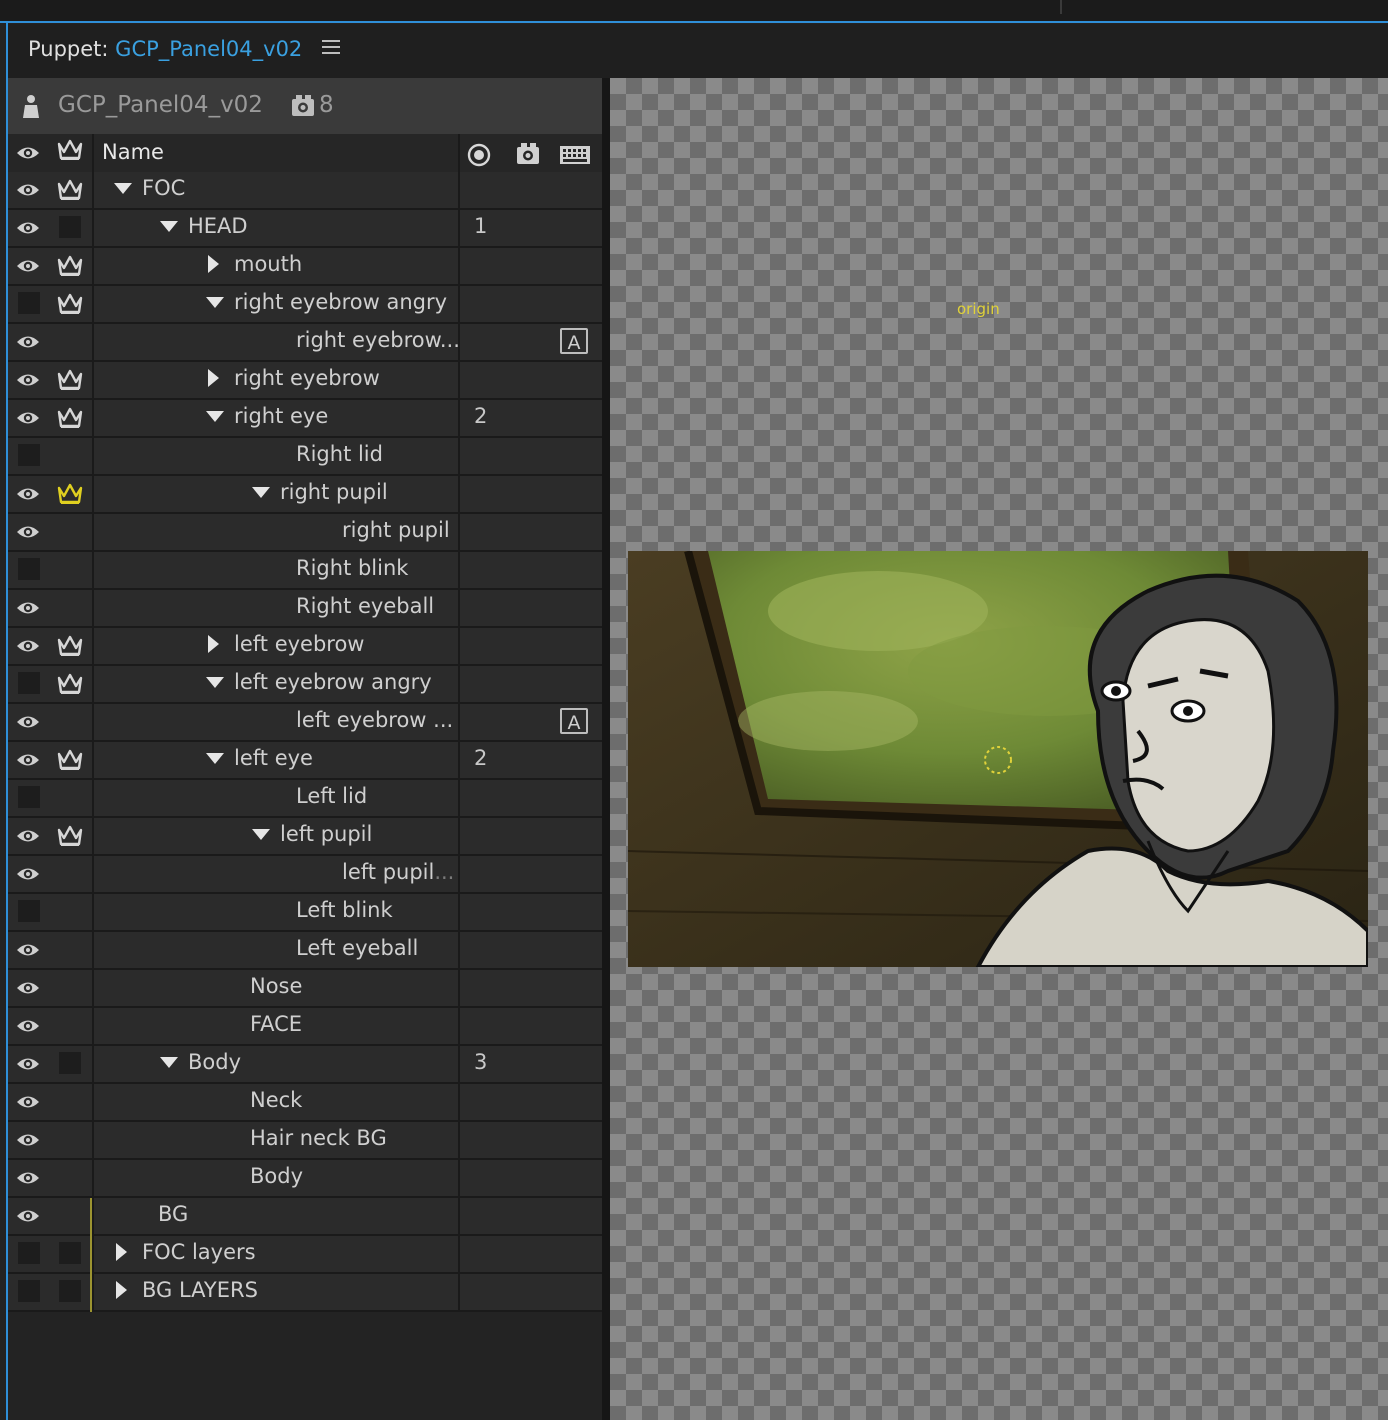 The height and width of the screenshot is (1420, 1388). I want to click on puppet-link: GCP_Panel04_v02, so click(208, 49).